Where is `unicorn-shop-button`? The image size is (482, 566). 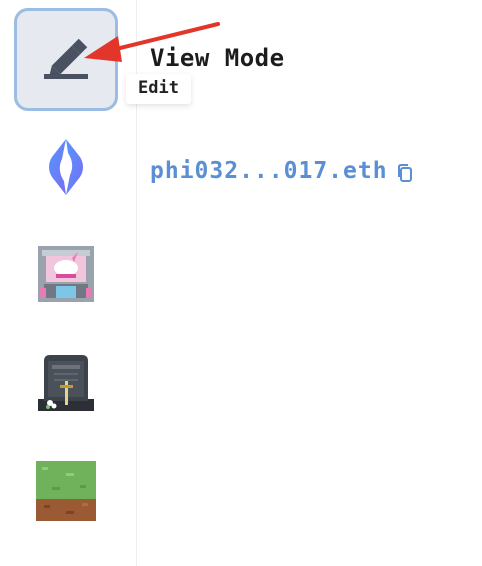 unicorn-shop-button is located at coordinates (66, 274).